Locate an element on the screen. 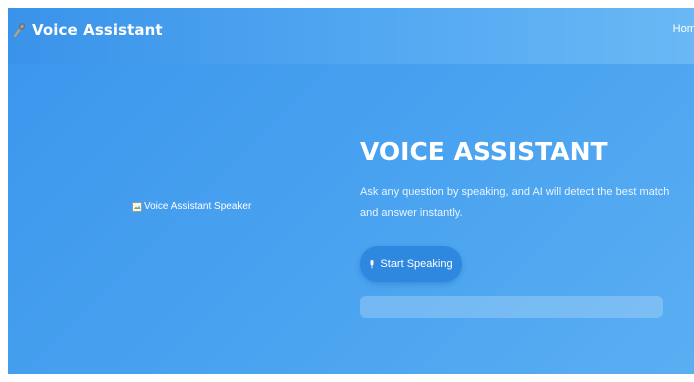  hero-image: Voice Assistant Speaker is located at coordinates (191, 206).